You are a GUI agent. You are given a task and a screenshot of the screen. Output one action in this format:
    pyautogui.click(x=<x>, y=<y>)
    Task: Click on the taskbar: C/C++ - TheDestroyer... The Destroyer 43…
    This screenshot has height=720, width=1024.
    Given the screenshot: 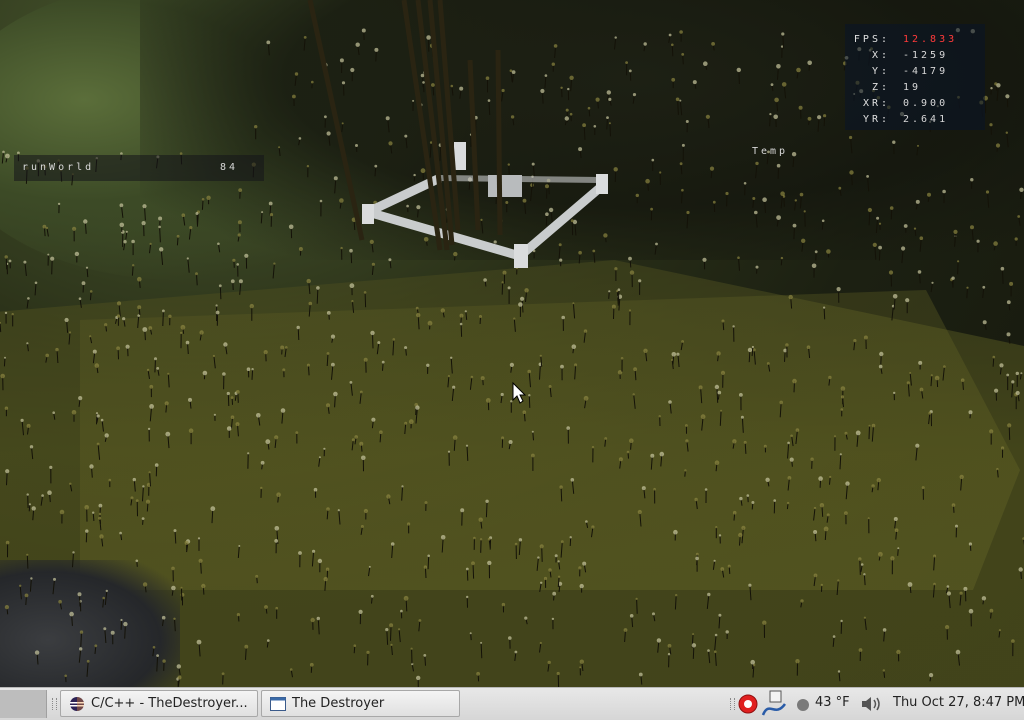 What is the action you would take?
    pyautogui.click(x=512, y=703)
    